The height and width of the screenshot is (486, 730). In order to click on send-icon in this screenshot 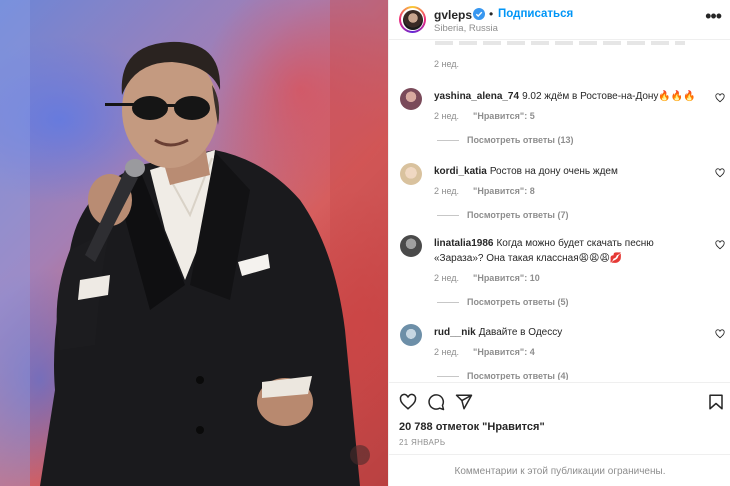, I will do `click(464, 402)`.